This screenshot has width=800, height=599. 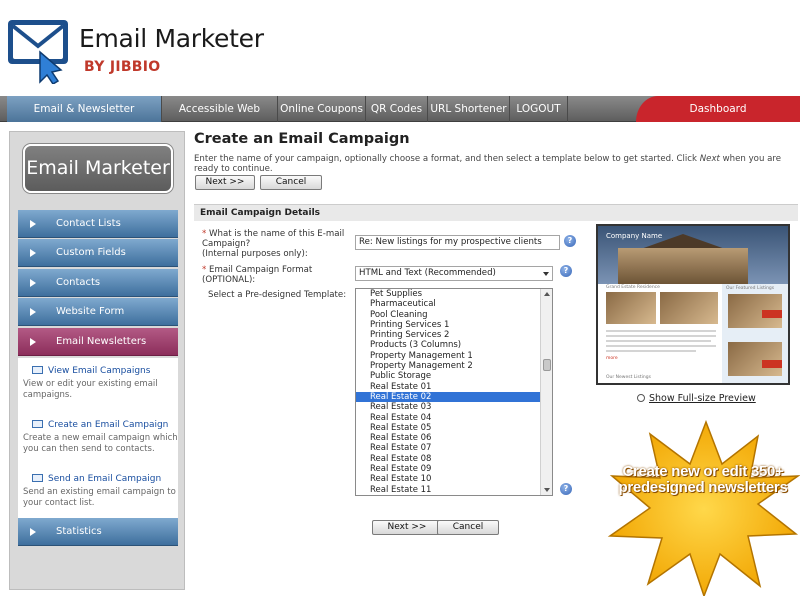 What do you see at coordinates (641, 398) in the screenshot?
I see `magnifier-icon` at bounding box center [641, 398].